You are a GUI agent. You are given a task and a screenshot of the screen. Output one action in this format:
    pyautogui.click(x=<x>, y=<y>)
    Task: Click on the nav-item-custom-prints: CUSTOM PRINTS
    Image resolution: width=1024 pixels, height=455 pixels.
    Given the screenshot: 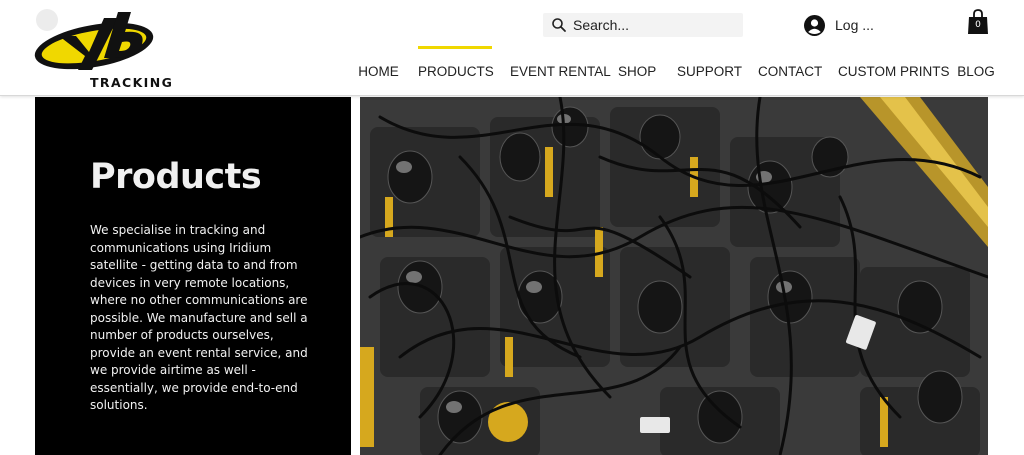 What is the action you would take?
    pyautogui.click(x=894, y=71)
    